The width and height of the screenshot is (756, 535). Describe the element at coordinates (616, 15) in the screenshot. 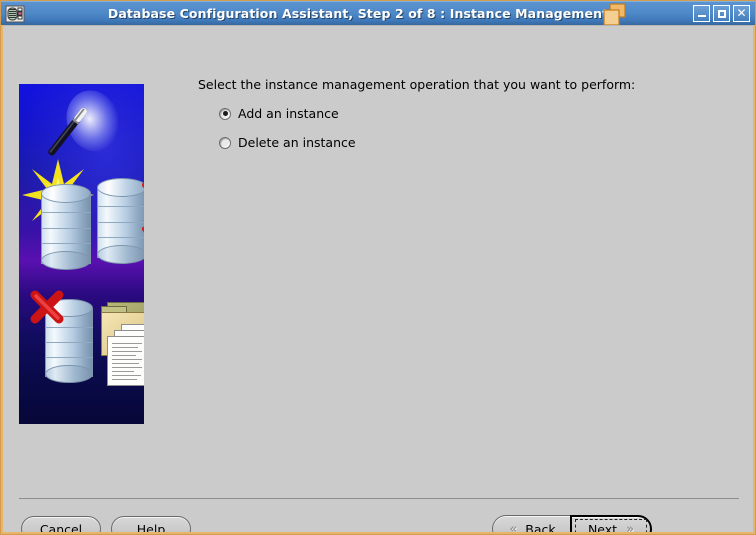

I see `cascade-windows-icon` at that location.